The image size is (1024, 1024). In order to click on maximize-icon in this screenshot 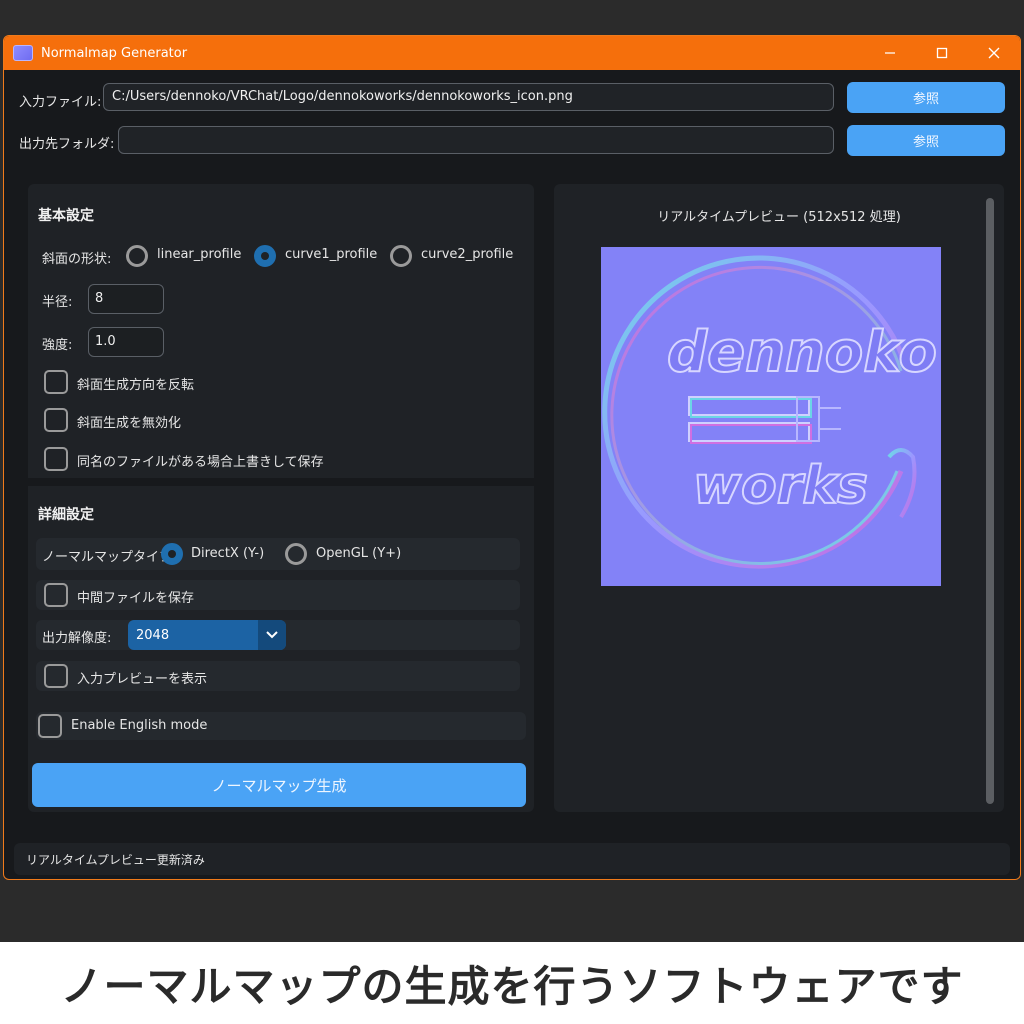, I will do `click(942, 53)`.